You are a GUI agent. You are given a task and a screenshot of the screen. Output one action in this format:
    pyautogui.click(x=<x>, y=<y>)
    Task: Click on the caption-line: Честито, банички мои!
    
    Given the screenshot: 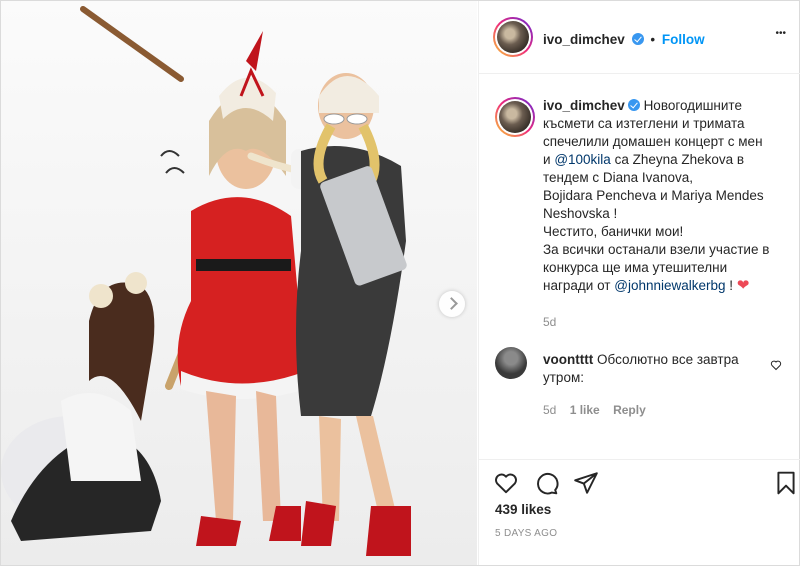 What is the action you would take?
    pyautogui.click(x=613, y=231)
    